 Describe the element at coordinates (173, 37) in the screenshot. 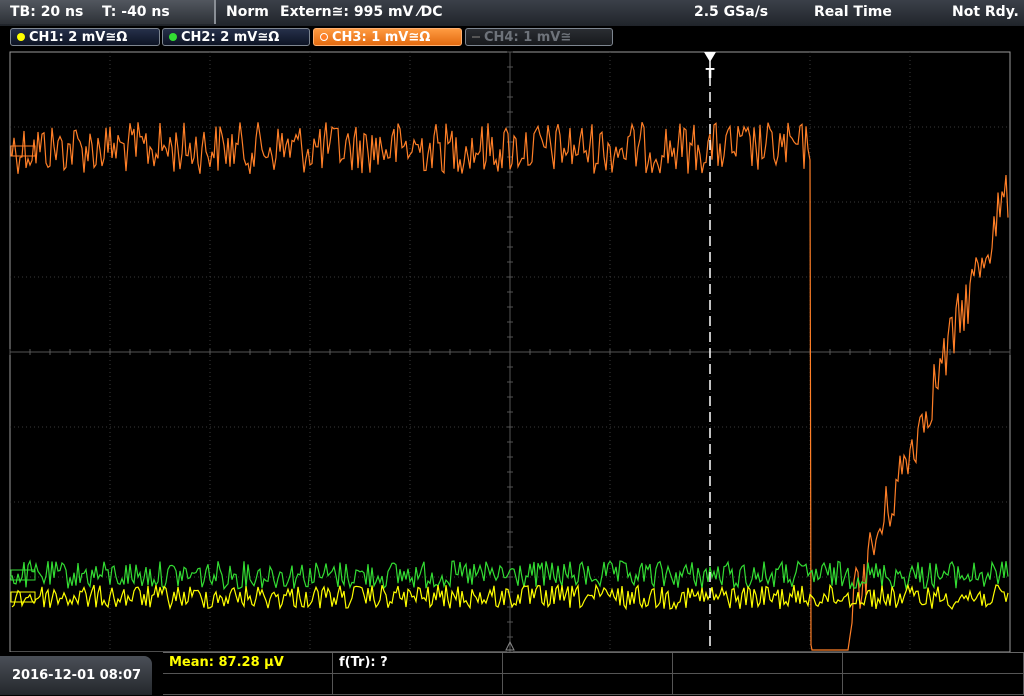

I see `ch2-indicator-icon` at that location.